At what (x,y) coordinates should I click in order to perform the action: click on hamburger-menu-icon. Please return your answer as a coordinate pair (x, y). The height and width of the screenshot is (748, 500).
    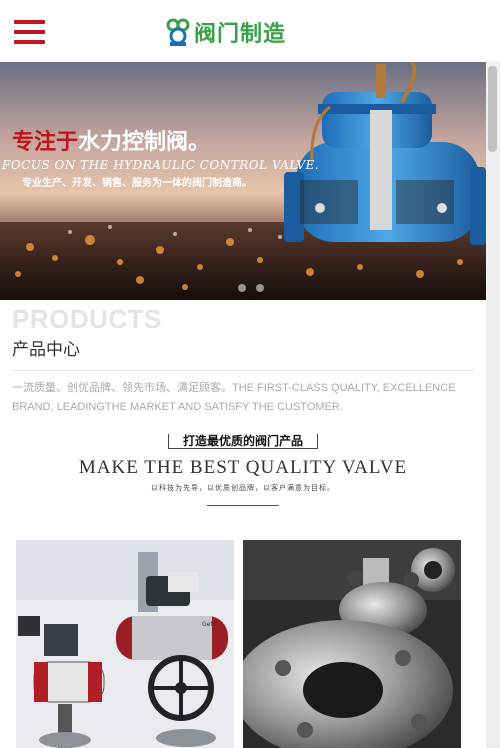
    Looking at the image, I should click on (29, 32).